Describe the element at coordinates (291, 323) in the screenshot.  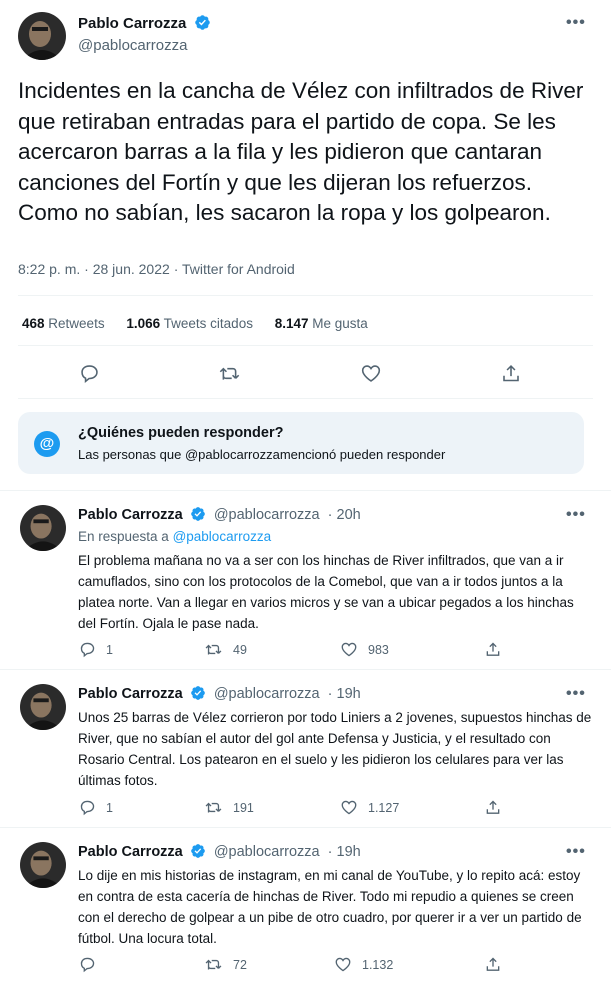
I see `likes-count: 8.147` at that location.